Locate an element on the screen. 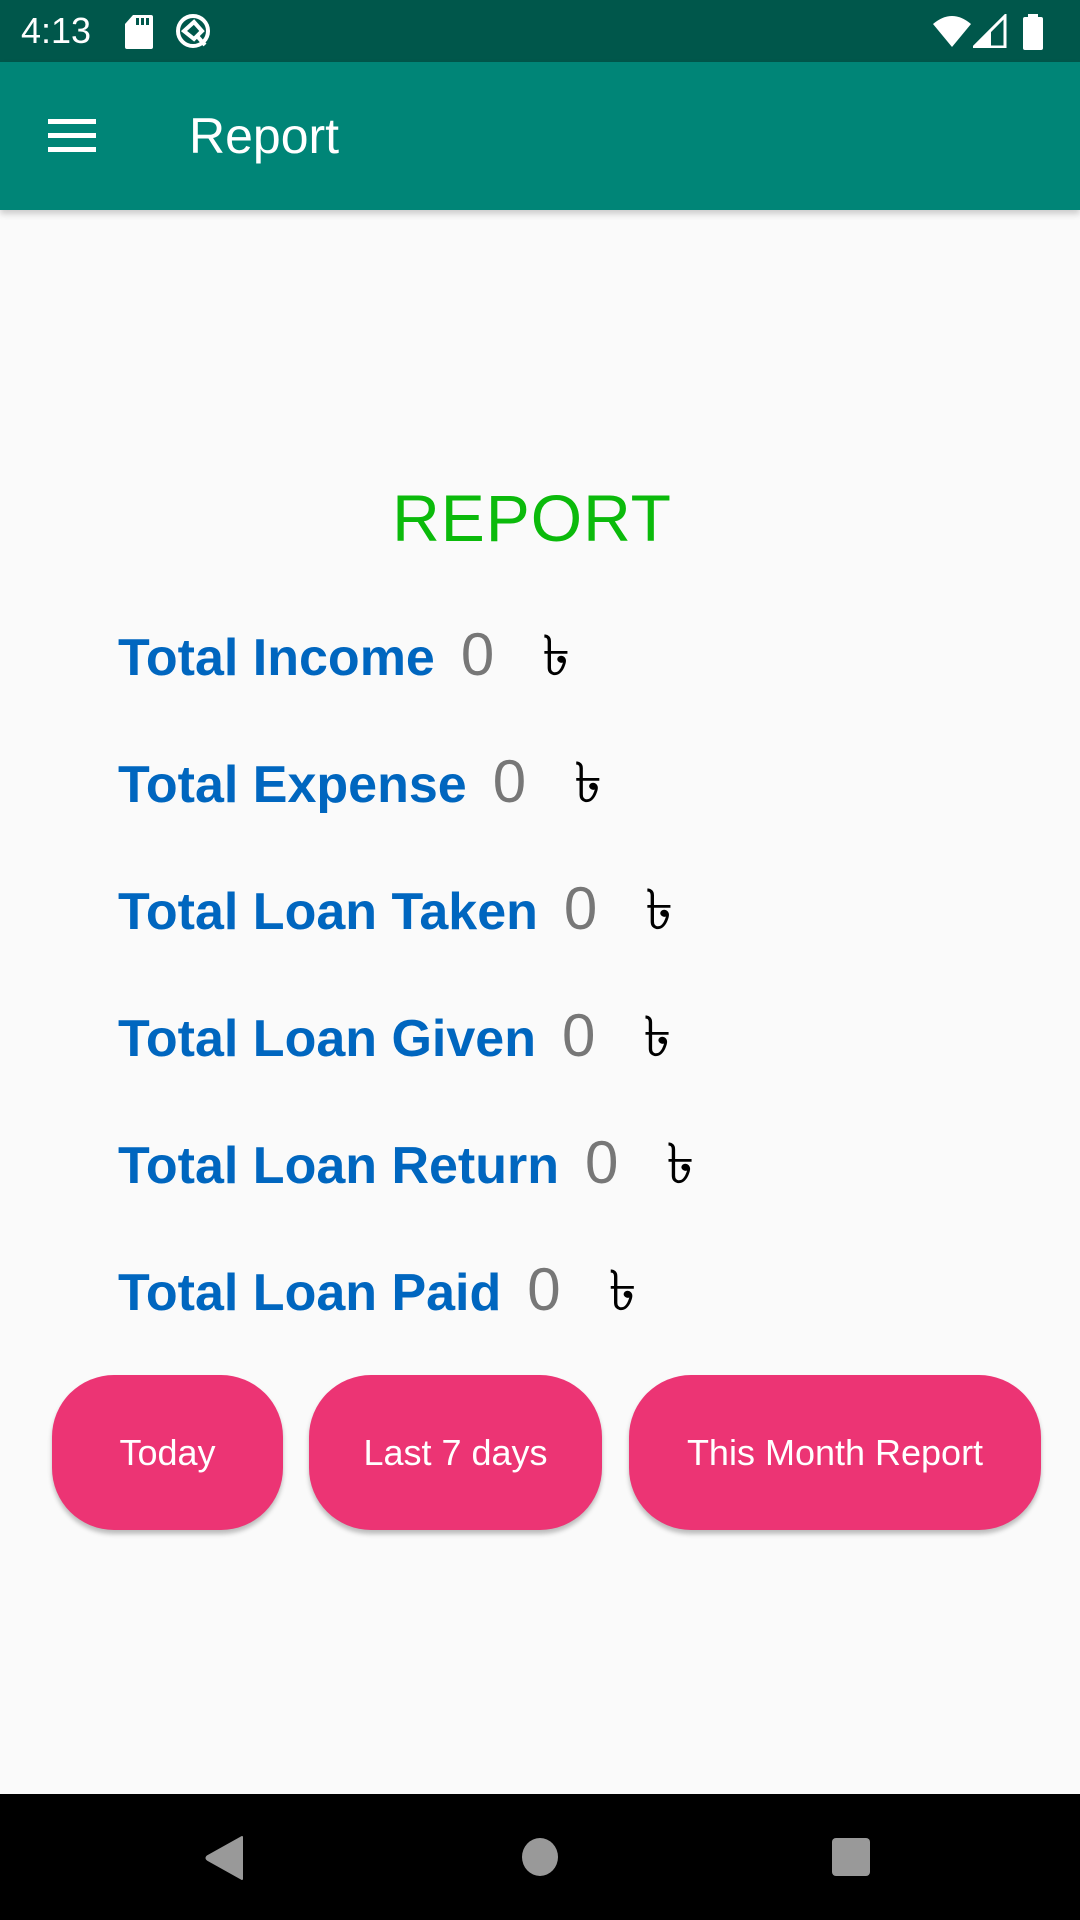 This screenshot has width=1080, height=1920. total-income-row: Total Income 0 ৳ is located at coordinates (344, 650).